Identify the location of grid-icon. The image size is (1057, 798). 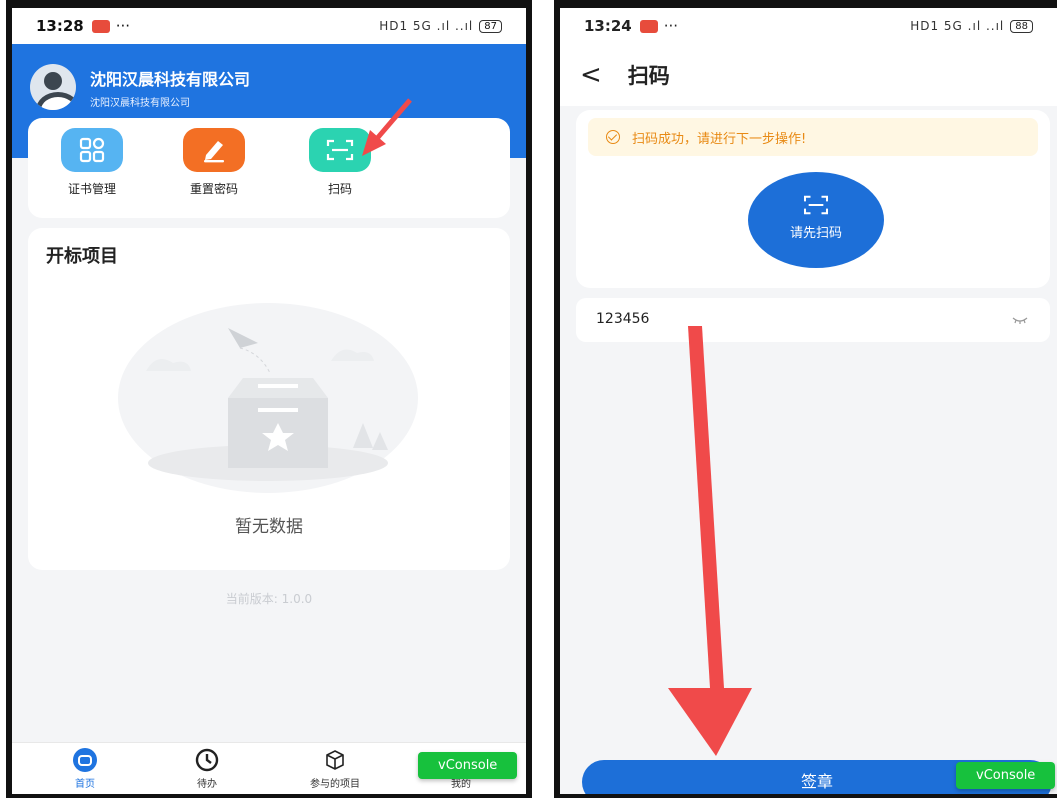
(92, 150).